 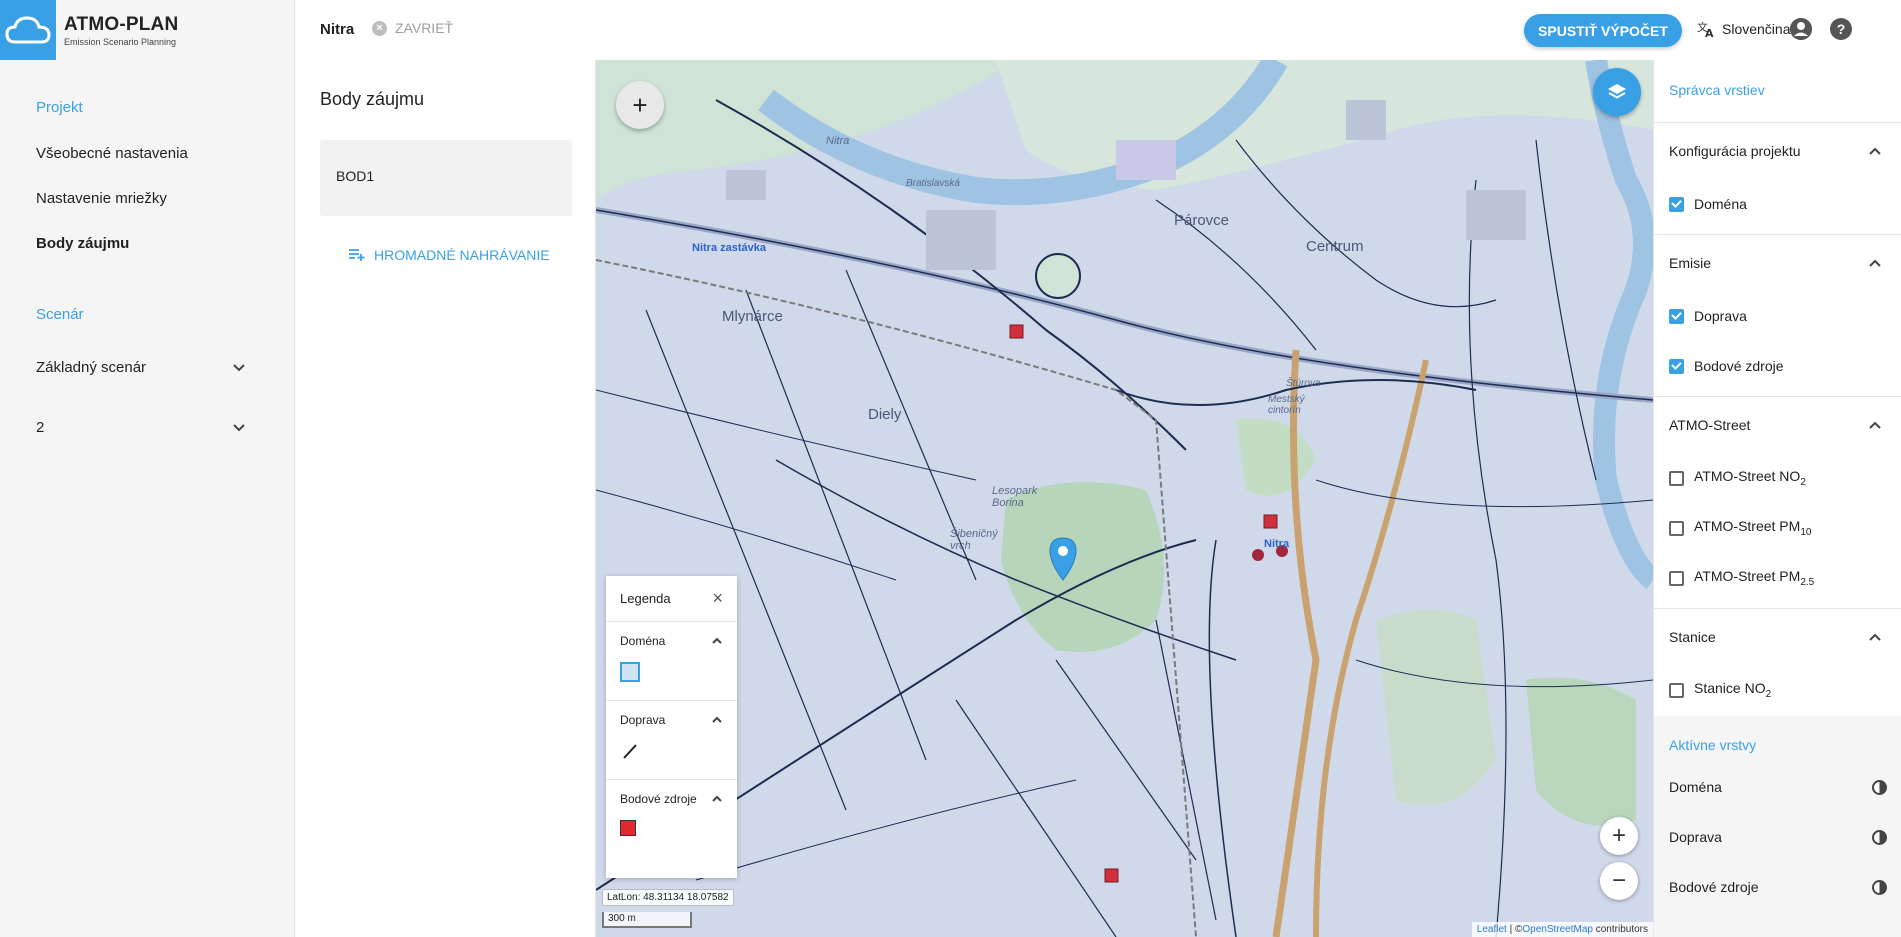 I want to click on layer-checkbox-point-sources: Bodové zdroje, so click(x=1777, y=366).